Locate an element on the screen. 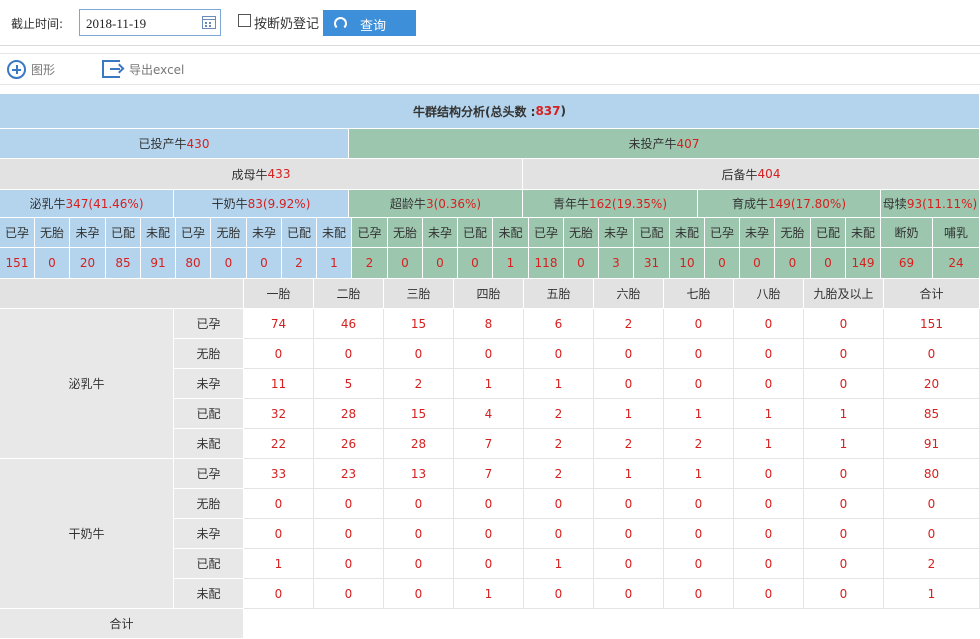 This screenshot has height=639, width=980. sub-value-20-text: 0 is located at coordinates (722, 263).